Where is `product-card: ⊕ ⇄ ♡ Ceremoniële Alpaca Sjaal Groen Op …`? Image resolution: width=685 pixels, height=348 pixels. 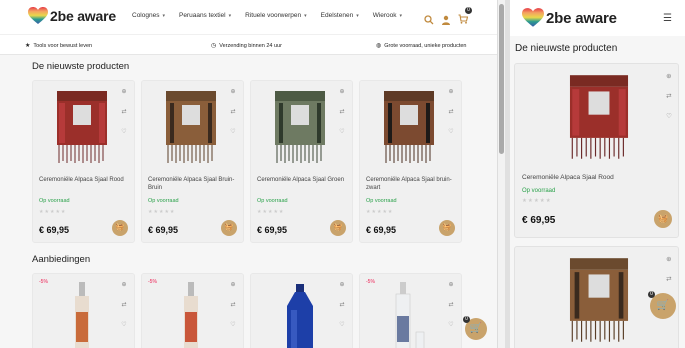 product-card: ⊕ ⇄ ♡ Ceremoniële Alpaca Sjaal Groen Op … is located at coordinates (301, 161).